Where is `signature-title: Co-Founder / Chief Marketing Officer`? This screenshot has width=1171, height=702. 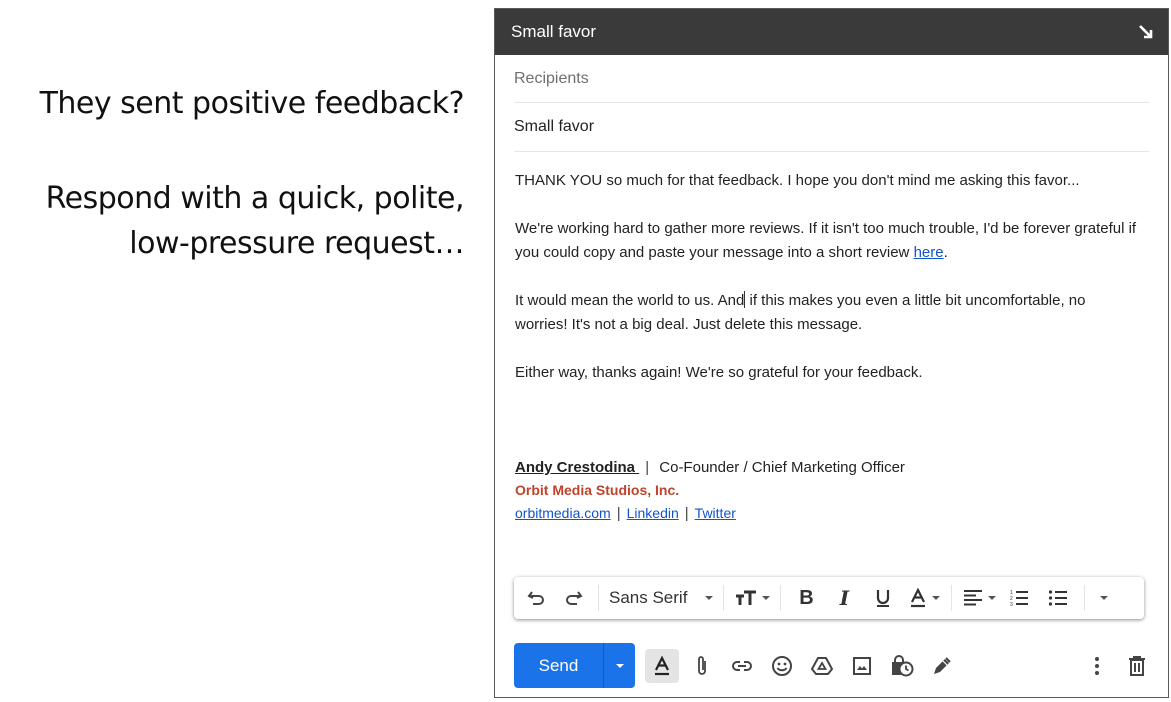 signature-title: Co-Founder / Chief Marketing Officer is located at coordinates (782, 467).